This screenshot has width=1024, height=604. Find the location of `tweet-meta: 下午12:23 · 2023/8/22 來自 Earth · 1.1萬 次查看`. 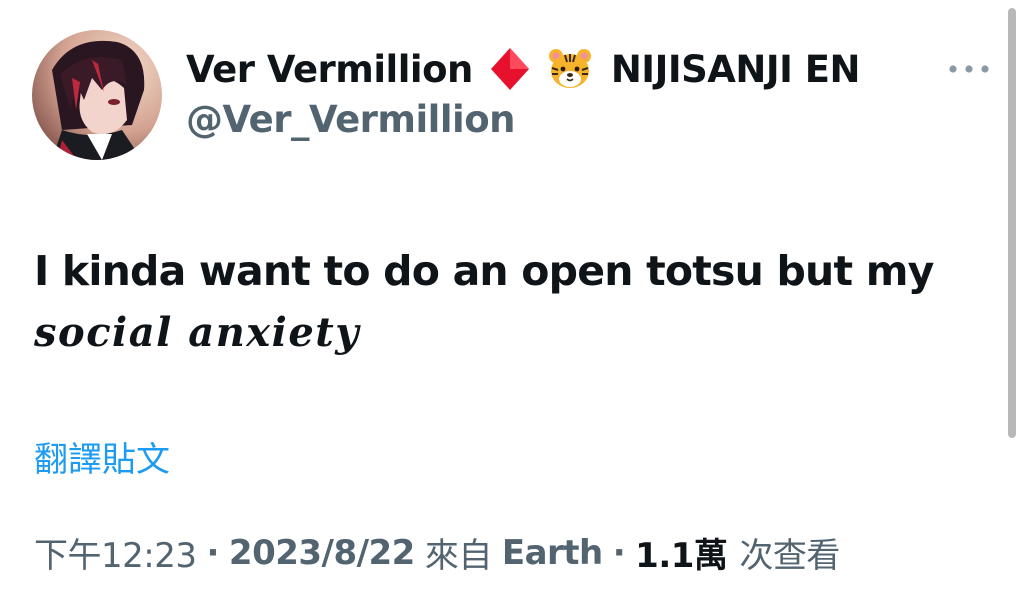

tweet-meta: 下午12:23 · 2023/8/22 來自 Earth · 1.1萬 次查看 is located at coordinates (437, 552).